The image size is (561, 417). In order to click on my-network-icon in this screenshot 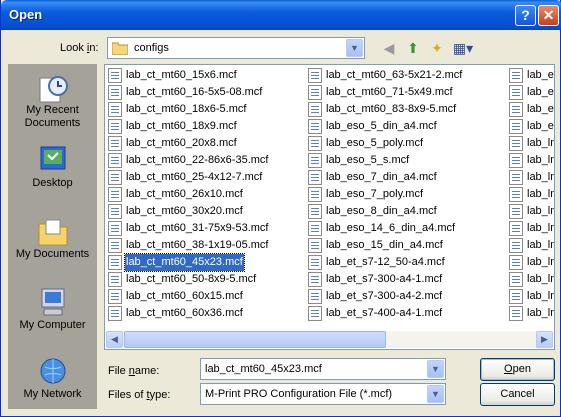, I will do `click(52, 371)`.